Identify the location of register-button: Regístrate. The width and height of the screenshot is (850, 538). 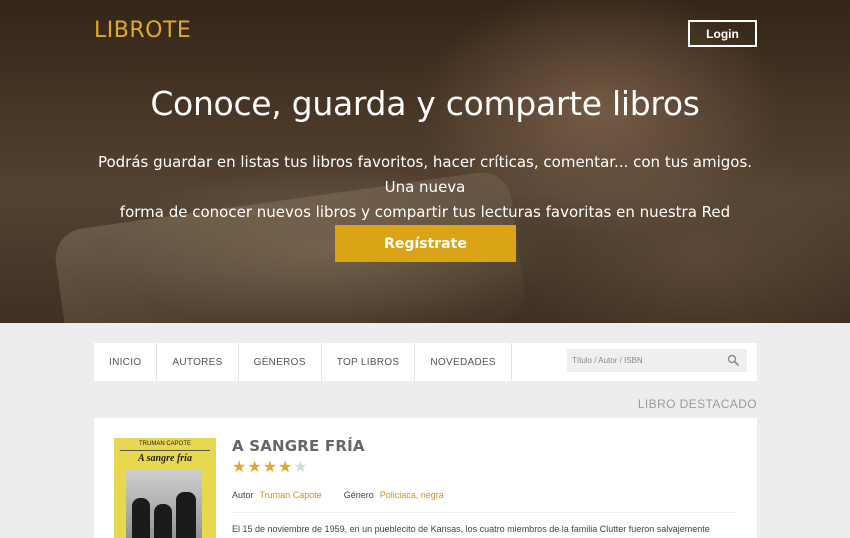
(425, 243).